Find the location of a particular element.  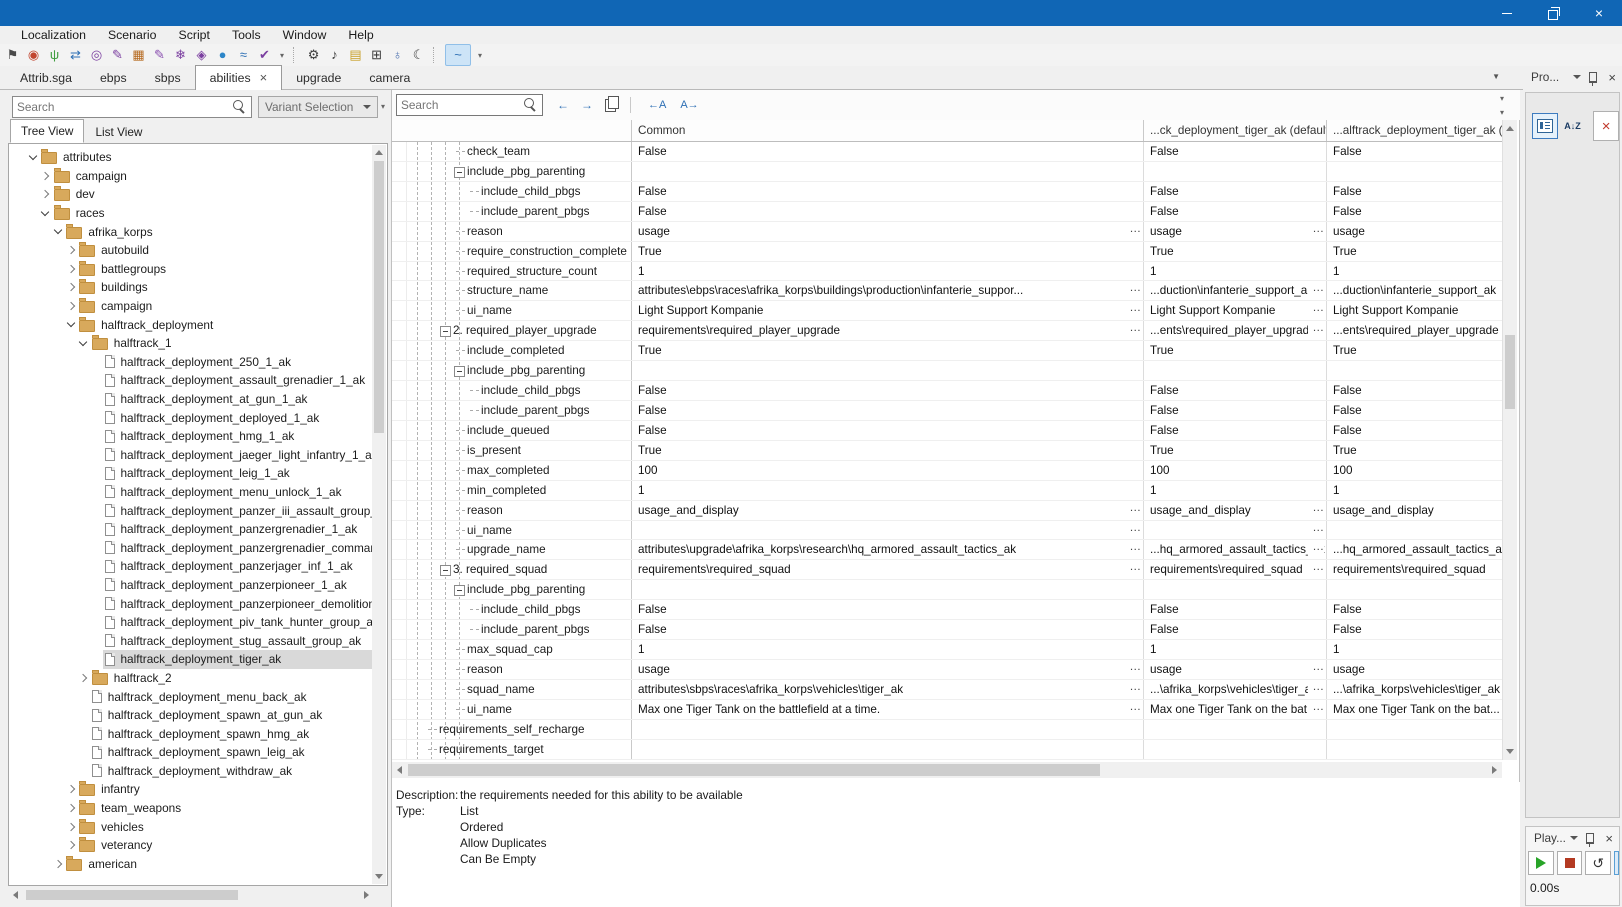

grid-row: max_squad_cap 1 1 1 is located at coordinates (947, 650).